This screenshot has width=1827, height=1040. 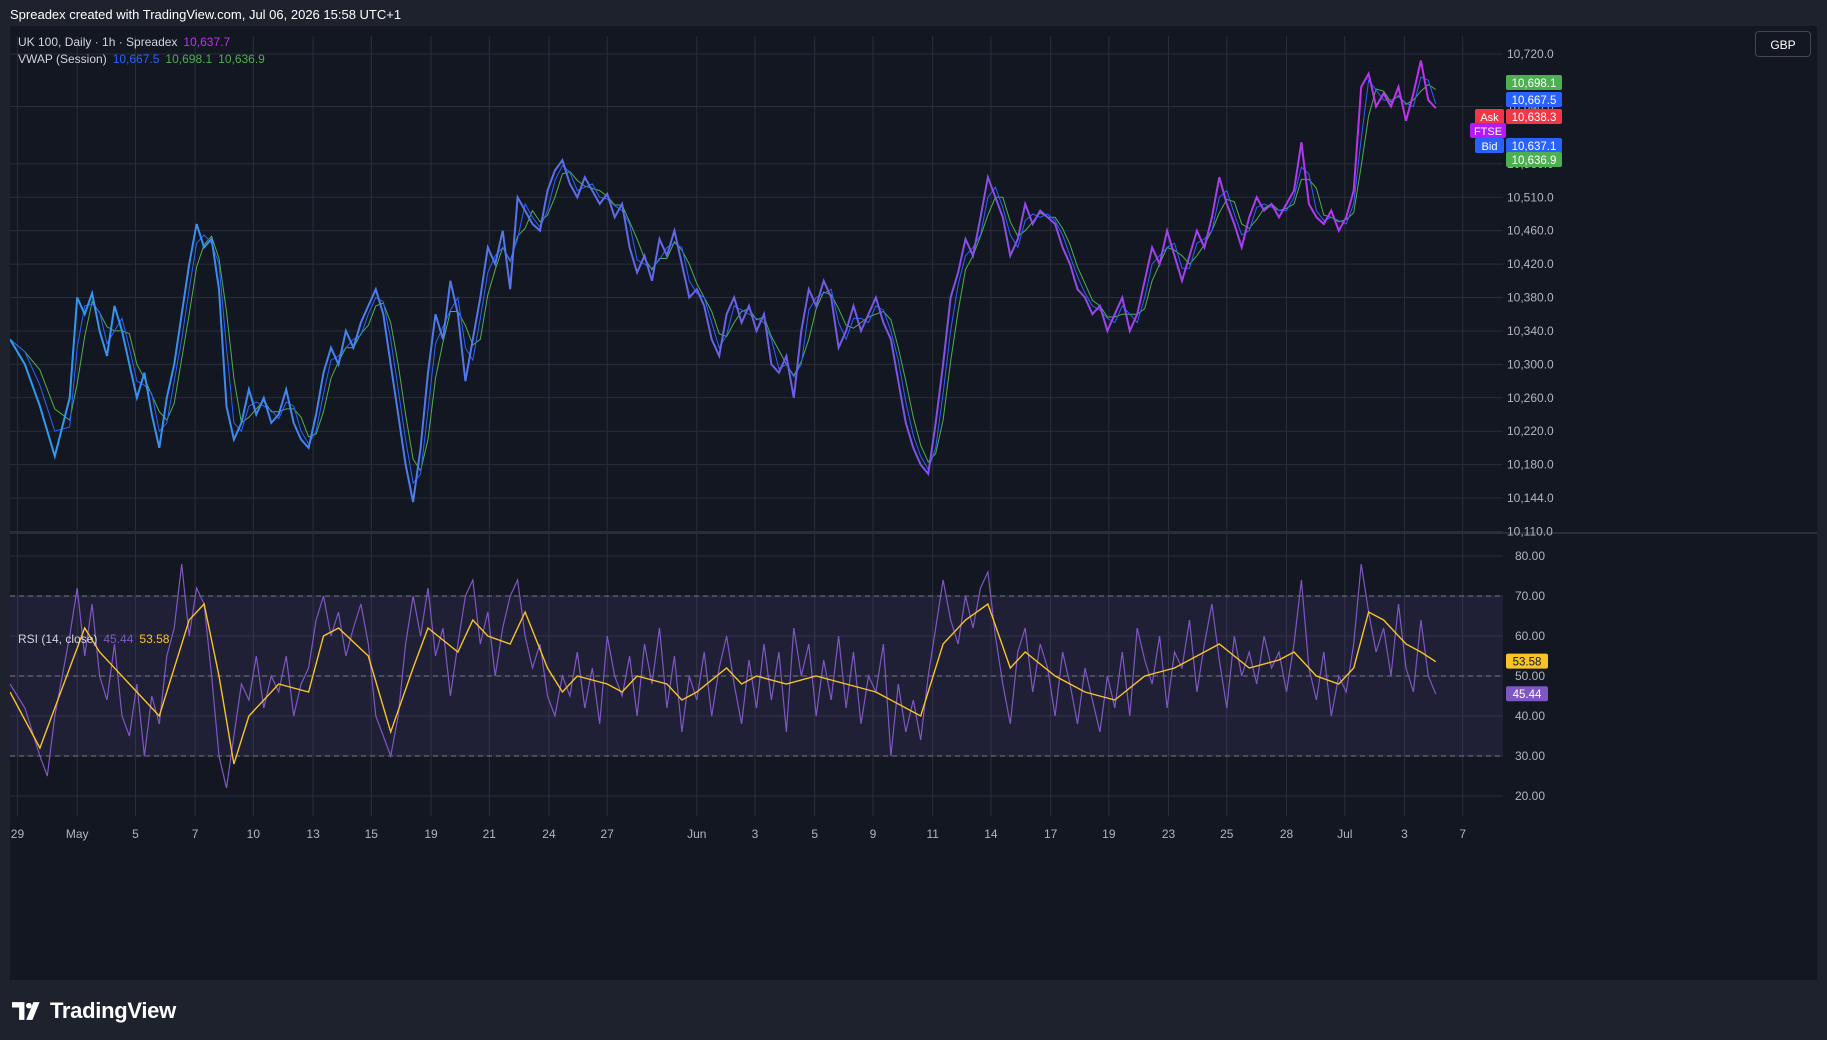 What do you see at coordinates (1530, 596) in the screenshot?
I see `rsi-tick-label: 70.00` at bounding box center [1530, 596].